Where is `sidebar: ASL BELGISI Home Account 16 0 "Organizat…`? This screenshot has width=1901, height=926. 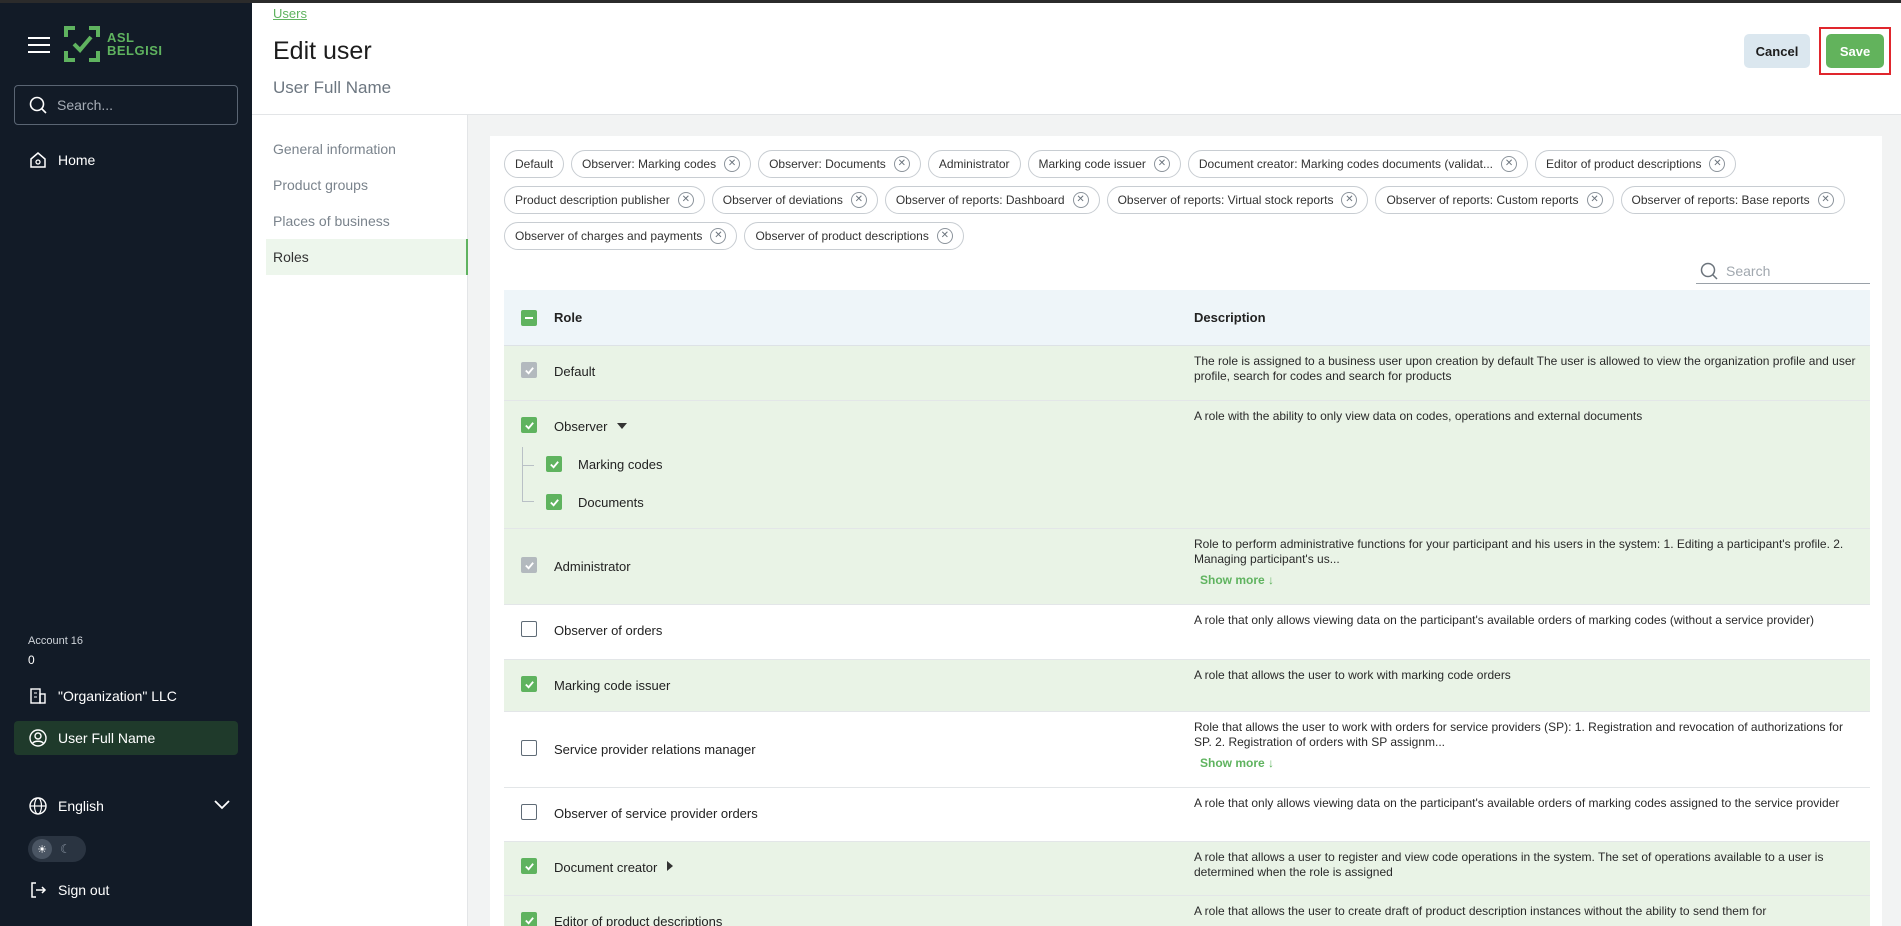
sidebar: ASL BELGISI Home Account 16 0 "Organizat… is located at coordinates (126, 464).